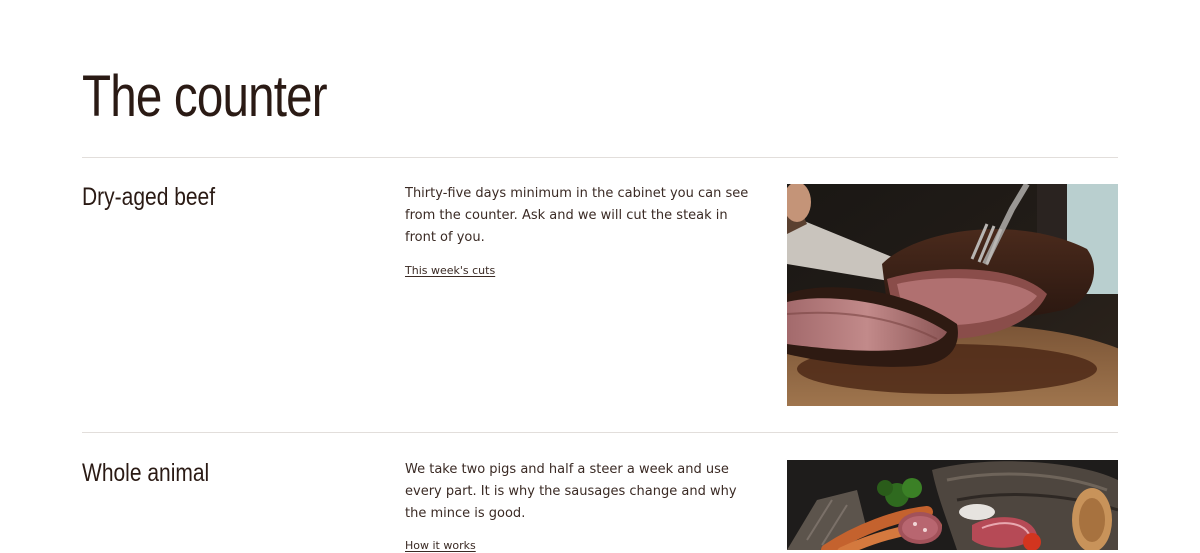 The height and width of the screenshot is (553, 1200). I want to click on section-heading: Whole animal, so click(146, 473).